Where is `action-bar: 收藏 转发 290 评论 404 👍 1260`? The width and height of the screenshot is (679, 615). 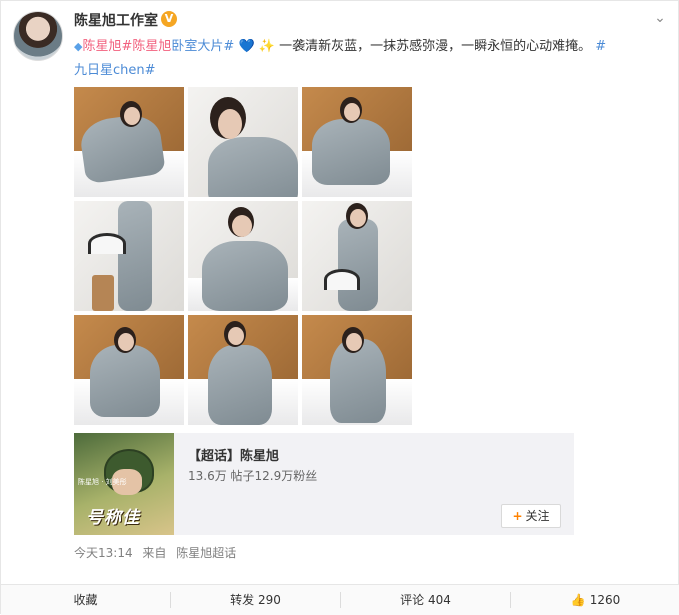 action-bar: 收藏 转发 290 评论 404 👍 1260 is located at coordinates (340, 599).